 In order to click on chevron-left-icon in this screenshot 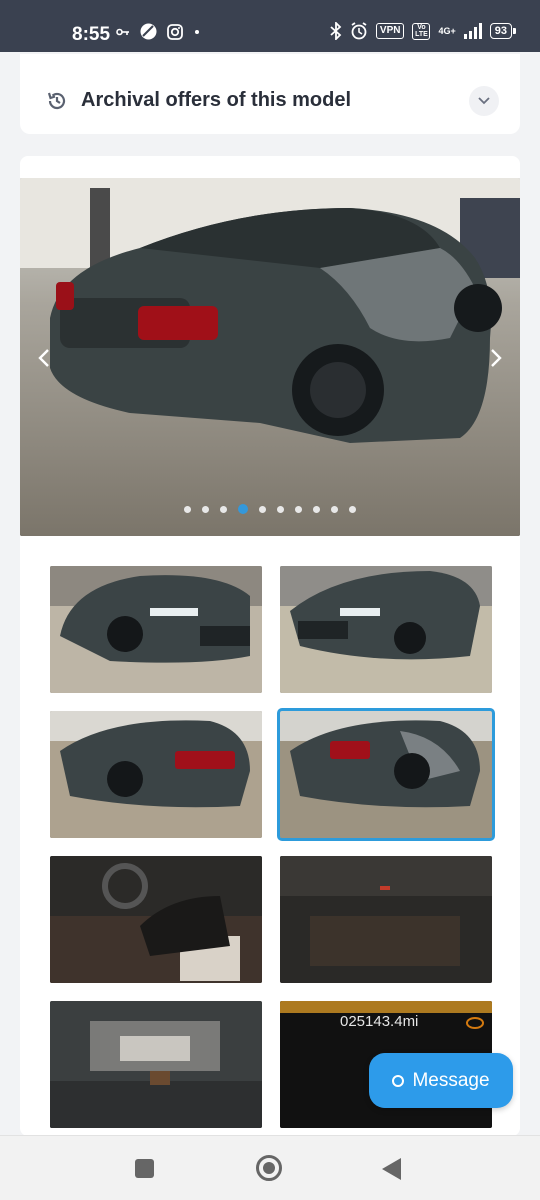, I will do `click(43, 358)`.